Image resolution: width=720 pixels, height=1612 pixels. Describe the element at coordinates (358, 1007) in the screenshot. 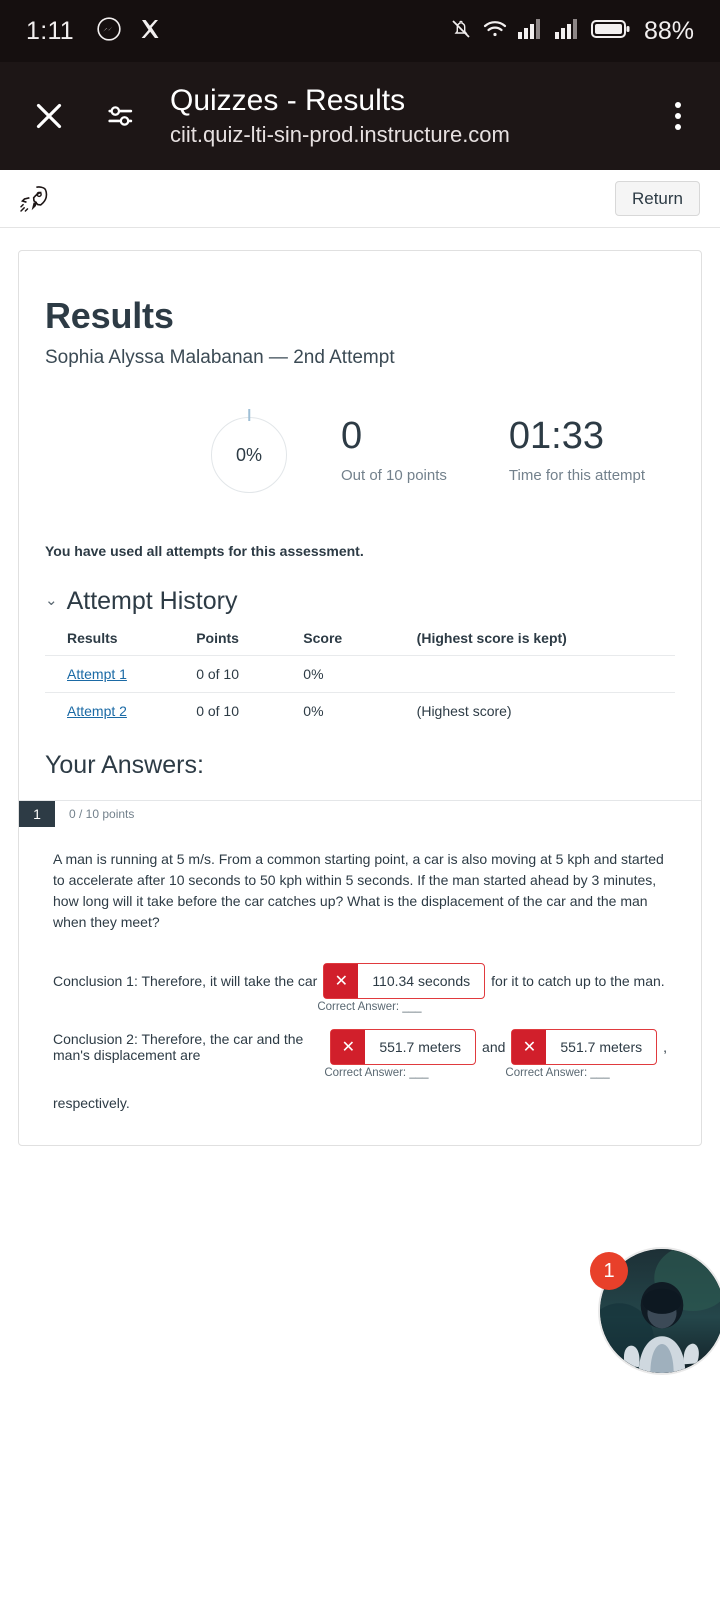

I see `correct-answer-label-1: Correct Answer:` at that location.